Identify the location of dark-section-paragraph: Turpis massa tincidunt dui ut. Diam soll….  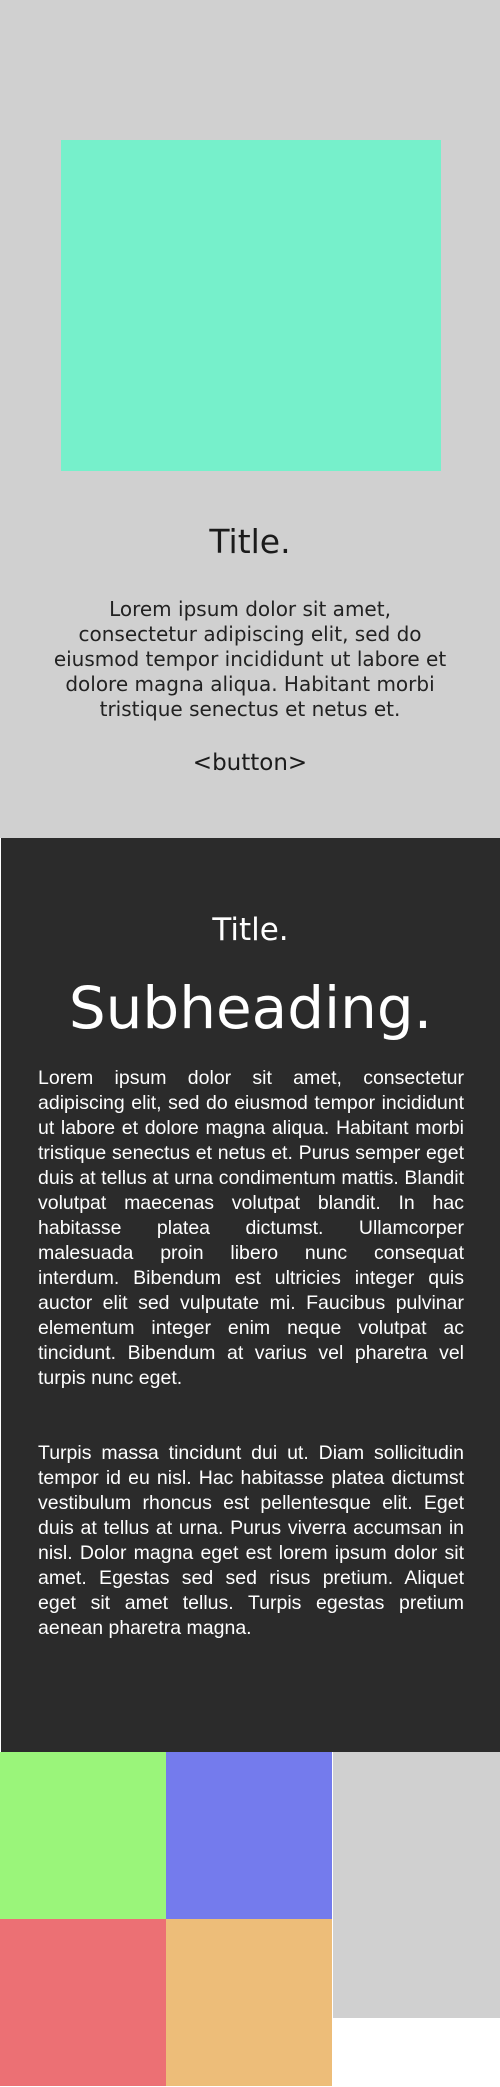
(251, 1540).